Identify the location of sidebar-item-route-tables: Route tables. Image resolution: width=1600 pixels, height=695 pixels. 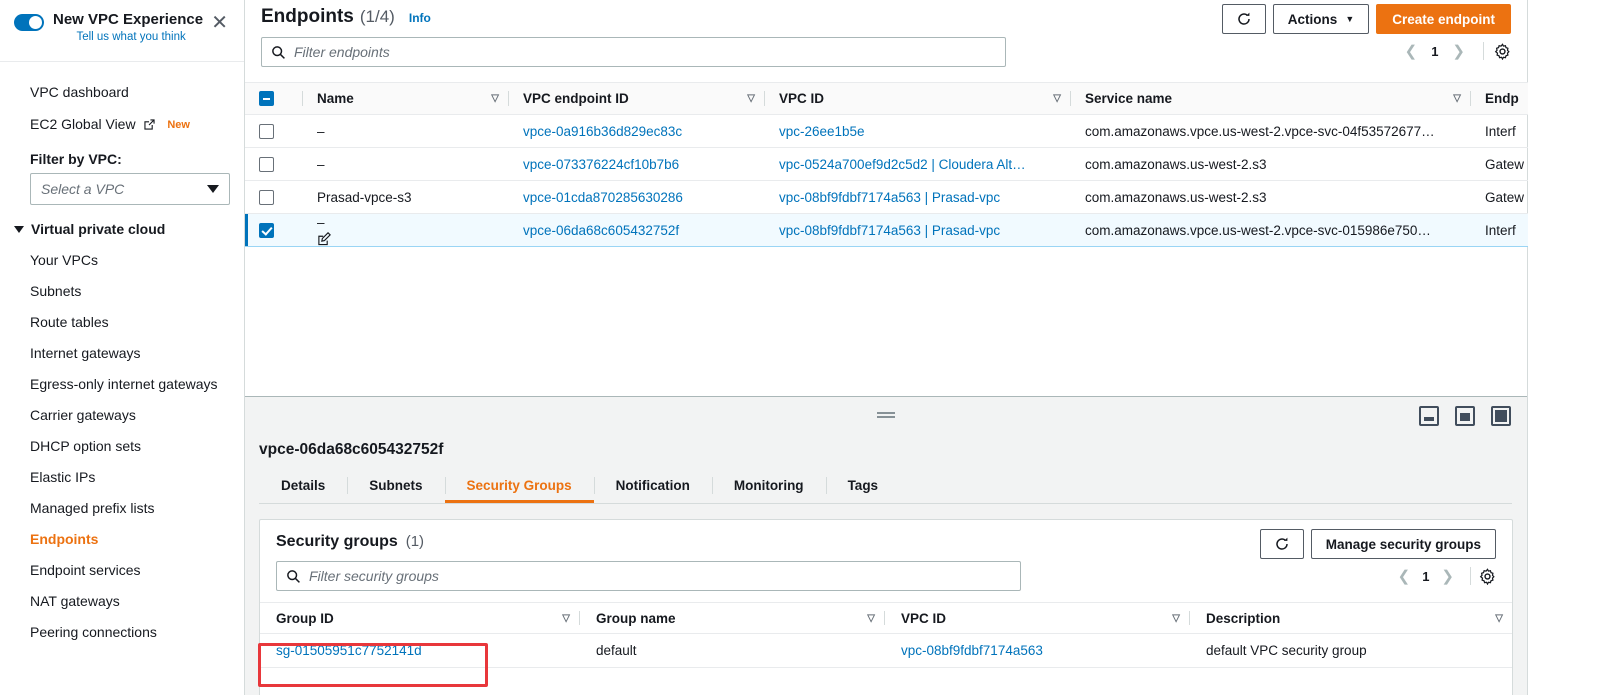
(122, 322).